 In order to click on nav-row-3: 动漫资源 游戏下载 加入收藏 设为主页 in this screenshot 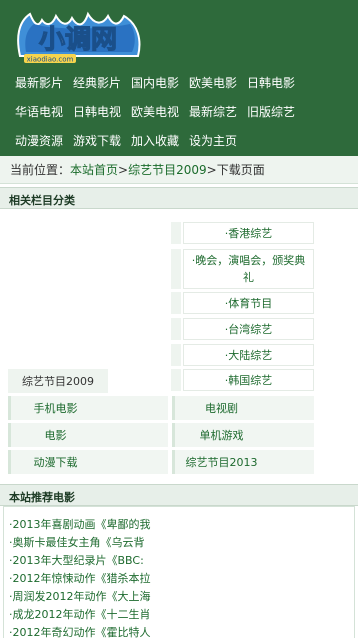, I will do `click(179, 142)`.